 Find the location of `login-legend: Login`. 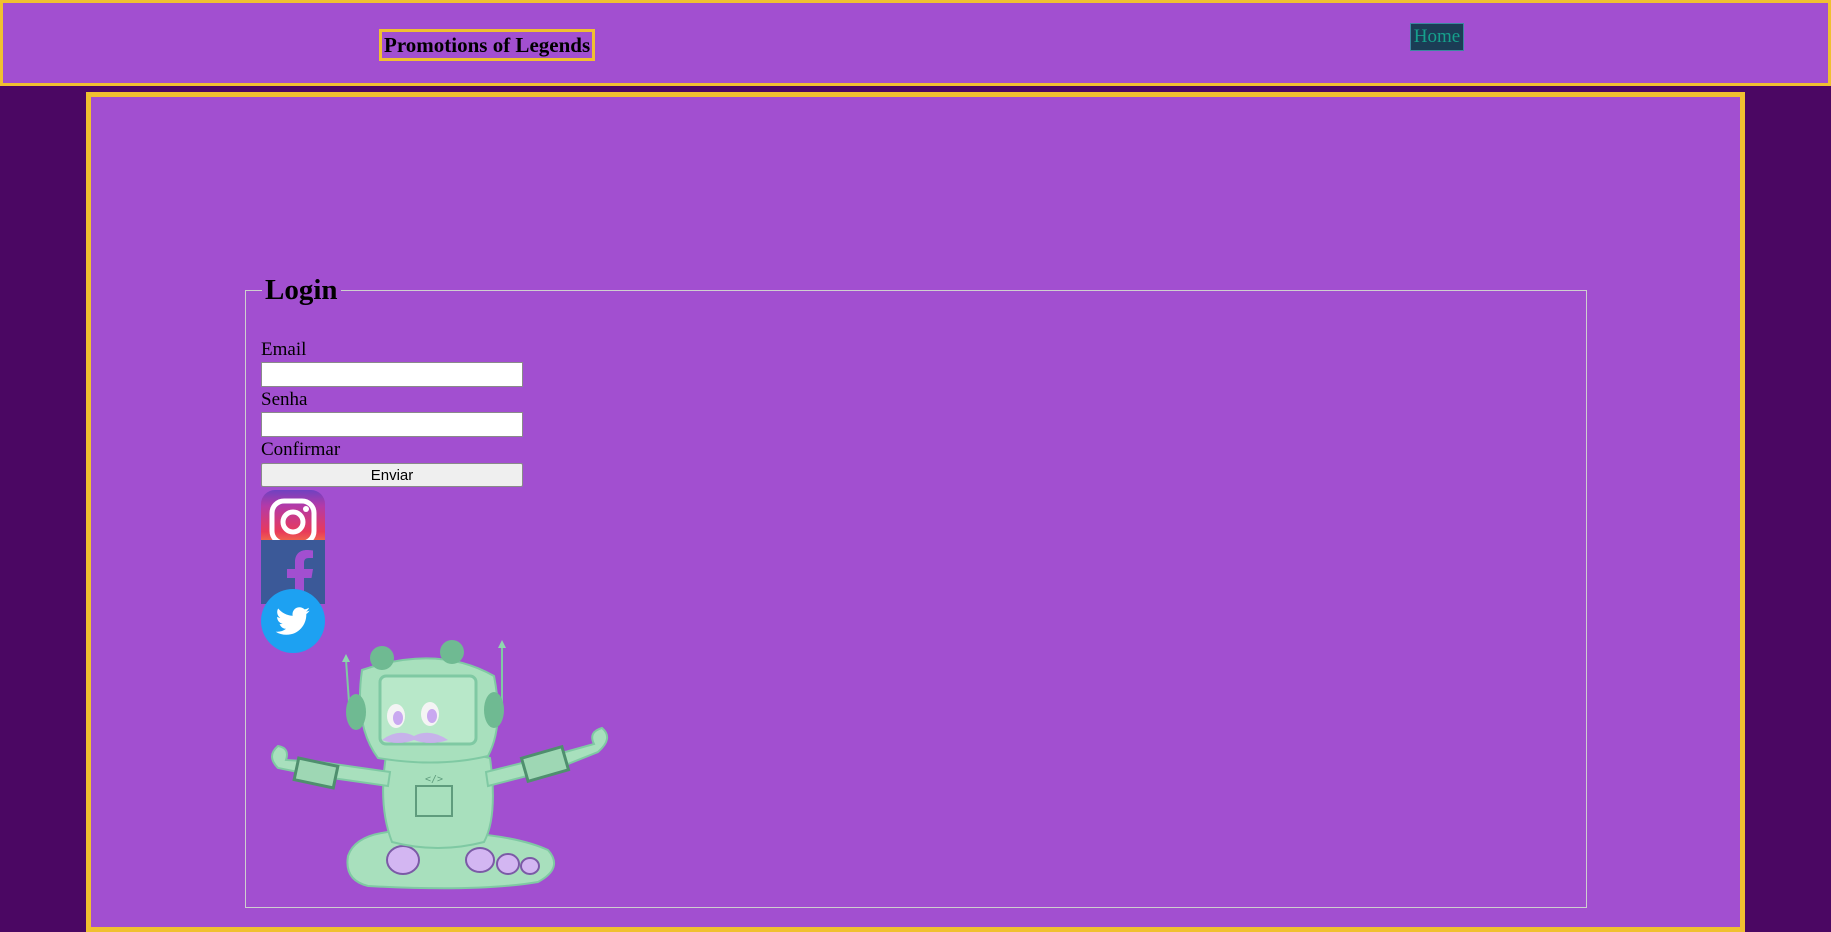

login-legend: Login is located at coordinates (301, 290).